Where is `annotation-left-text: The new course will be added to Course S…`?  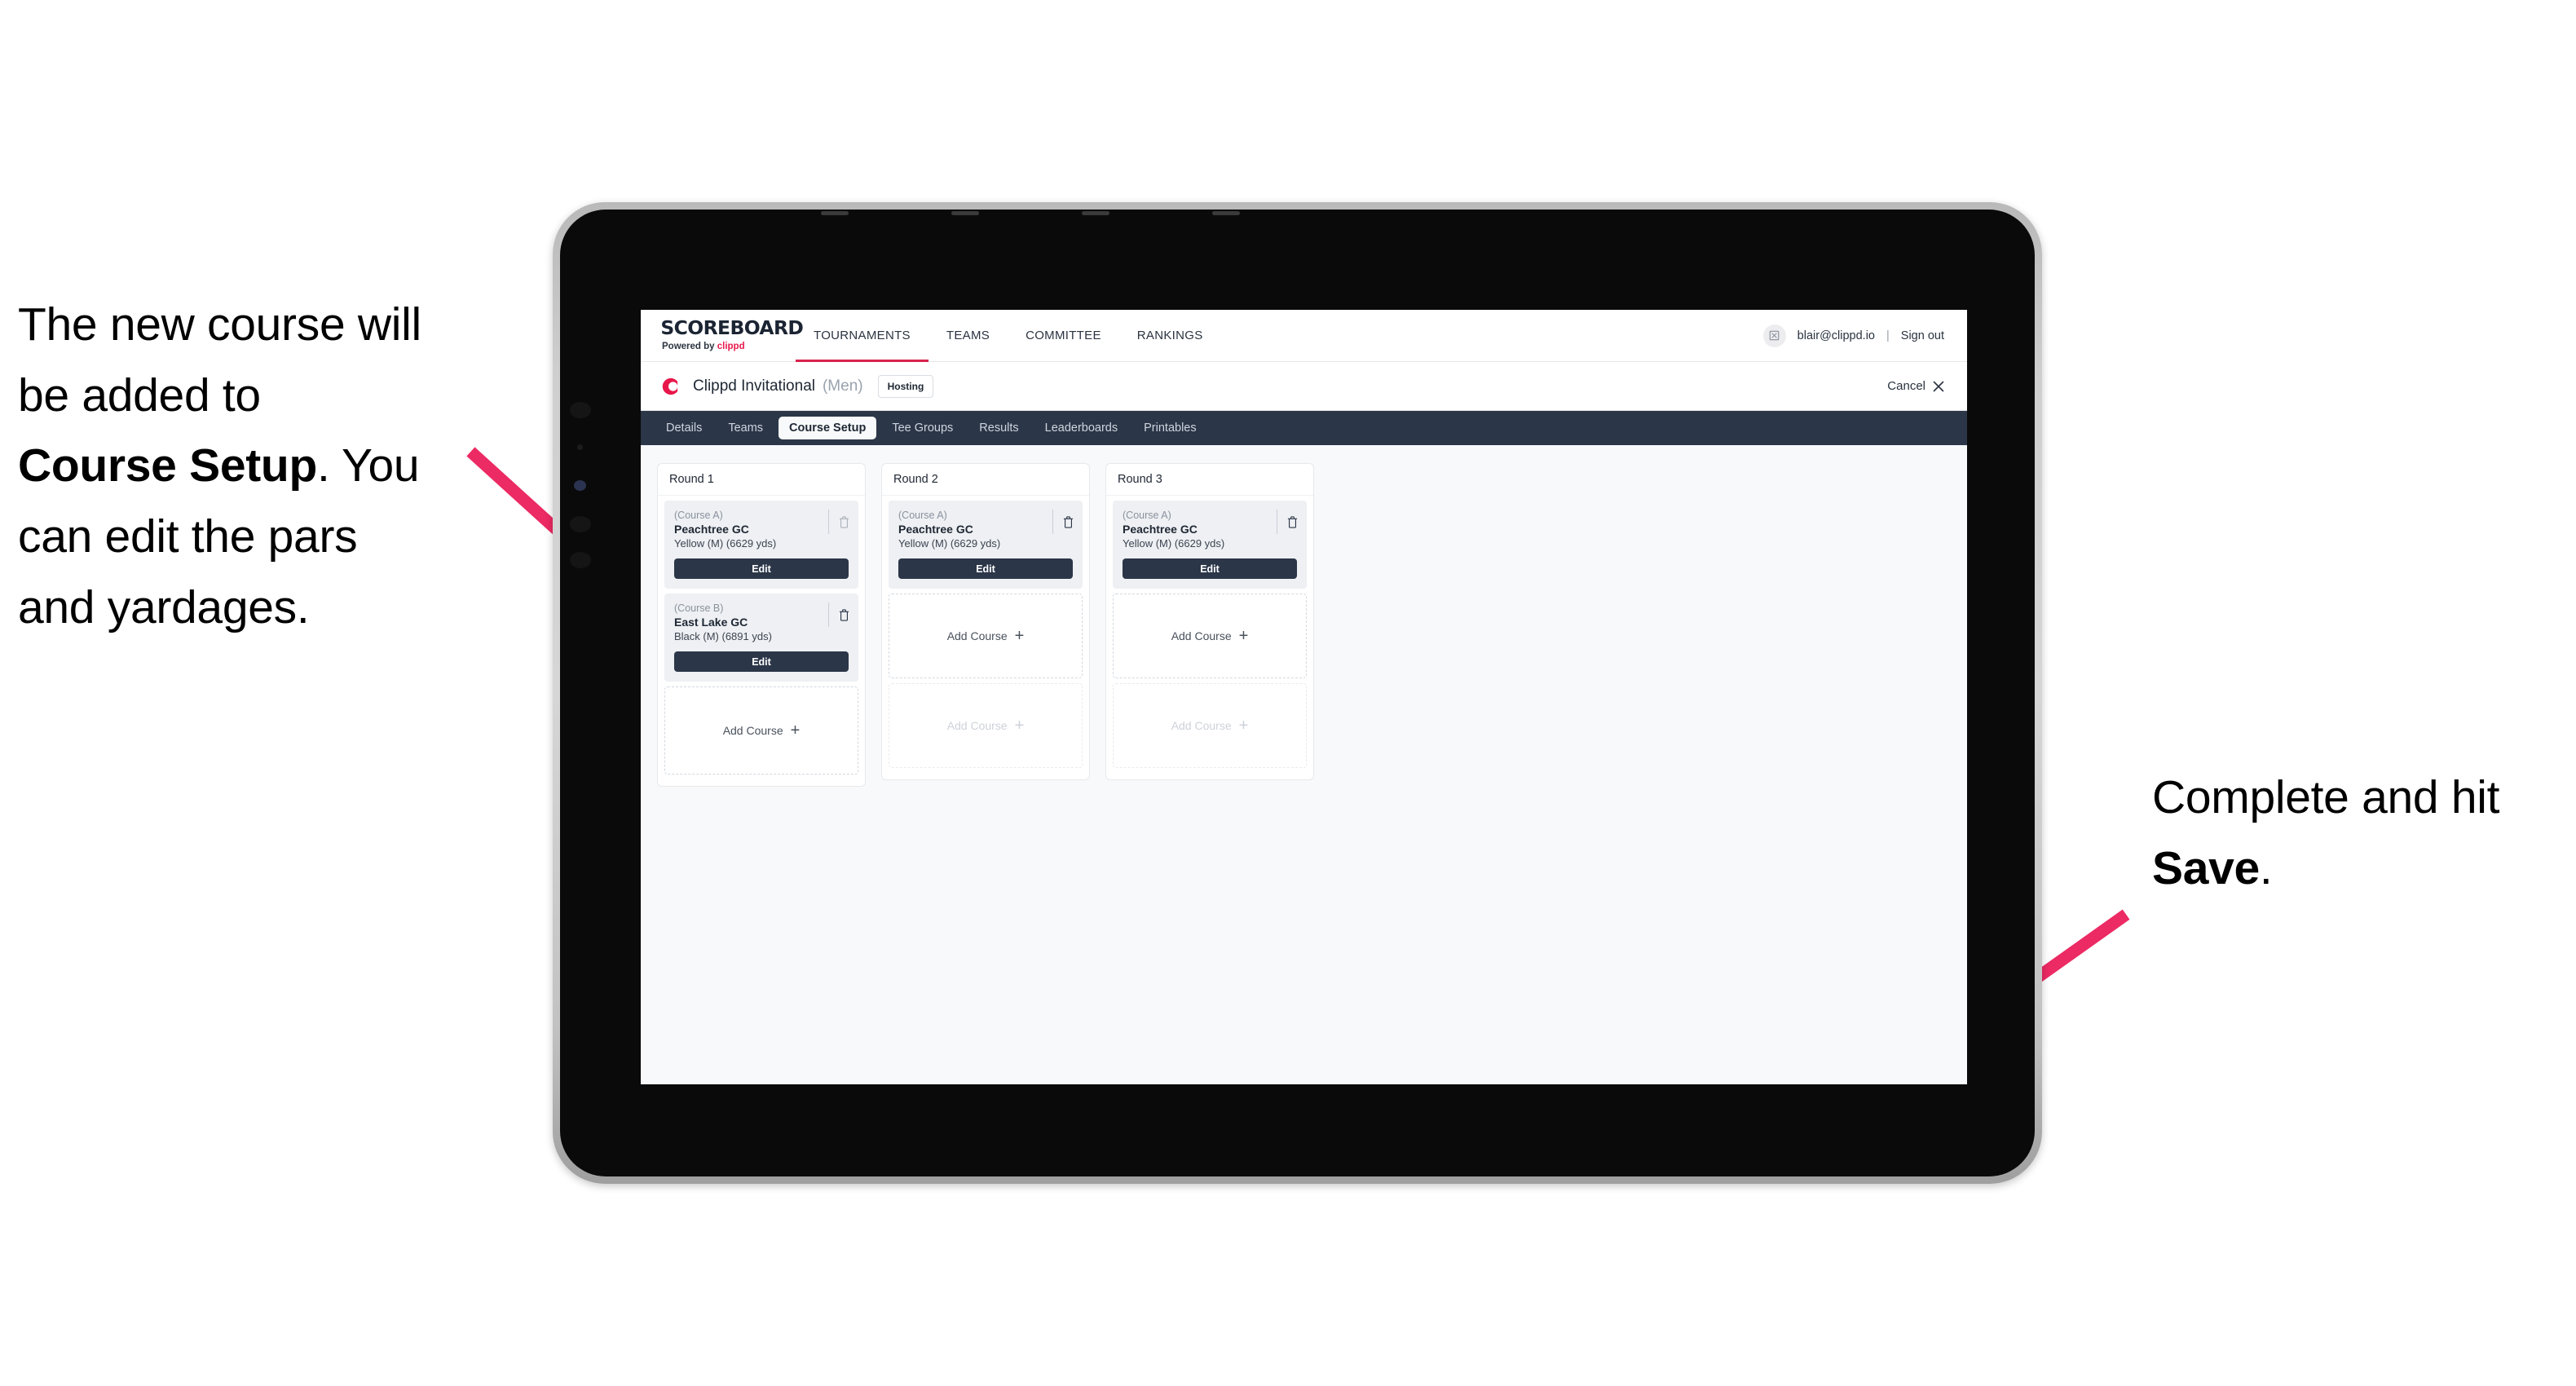
annotation-left-text: The new course will be added to Course S… is located at coordinates (219, 465).